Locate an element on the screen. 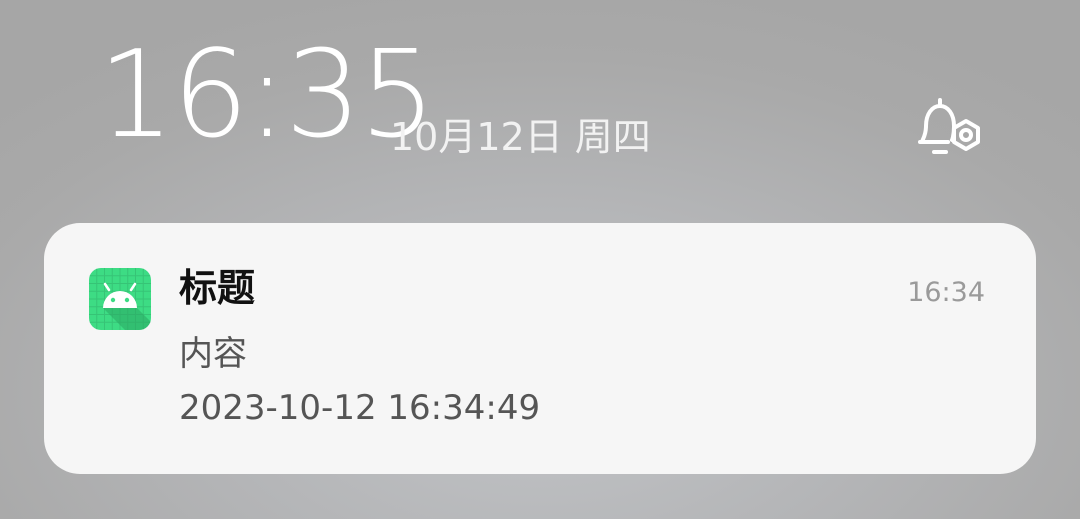  notification-timestamp: 2023-10-12 16:34:49 is located at coordinates (360, 408).